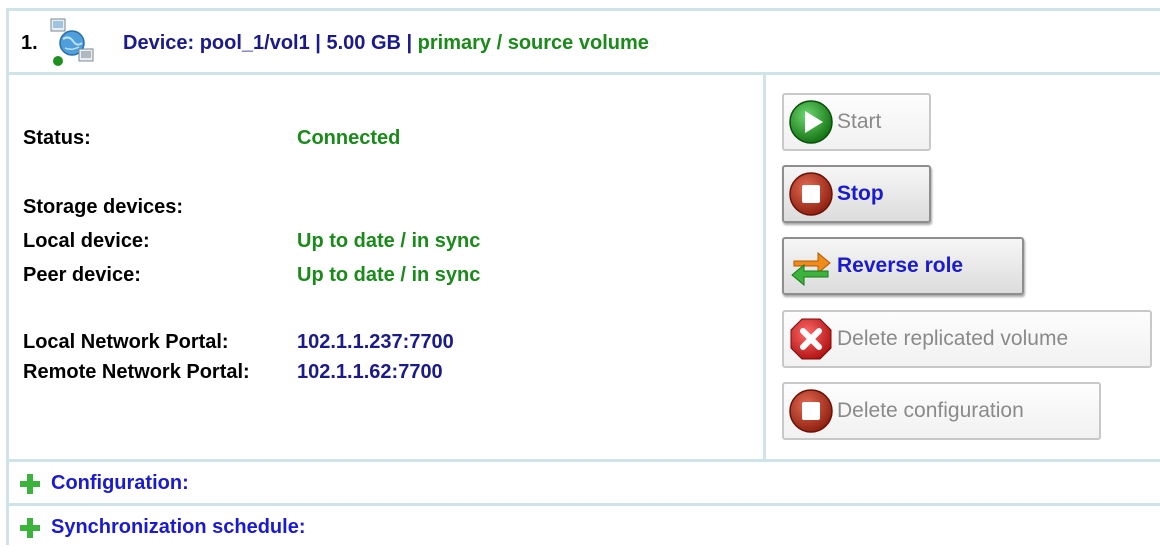 This screenshot has height=547, width=1160. Describe the element at coordinates (178, 527) in the screenshot. I see `synchronization-schedule-label: Synchronization schedule:` at that location.